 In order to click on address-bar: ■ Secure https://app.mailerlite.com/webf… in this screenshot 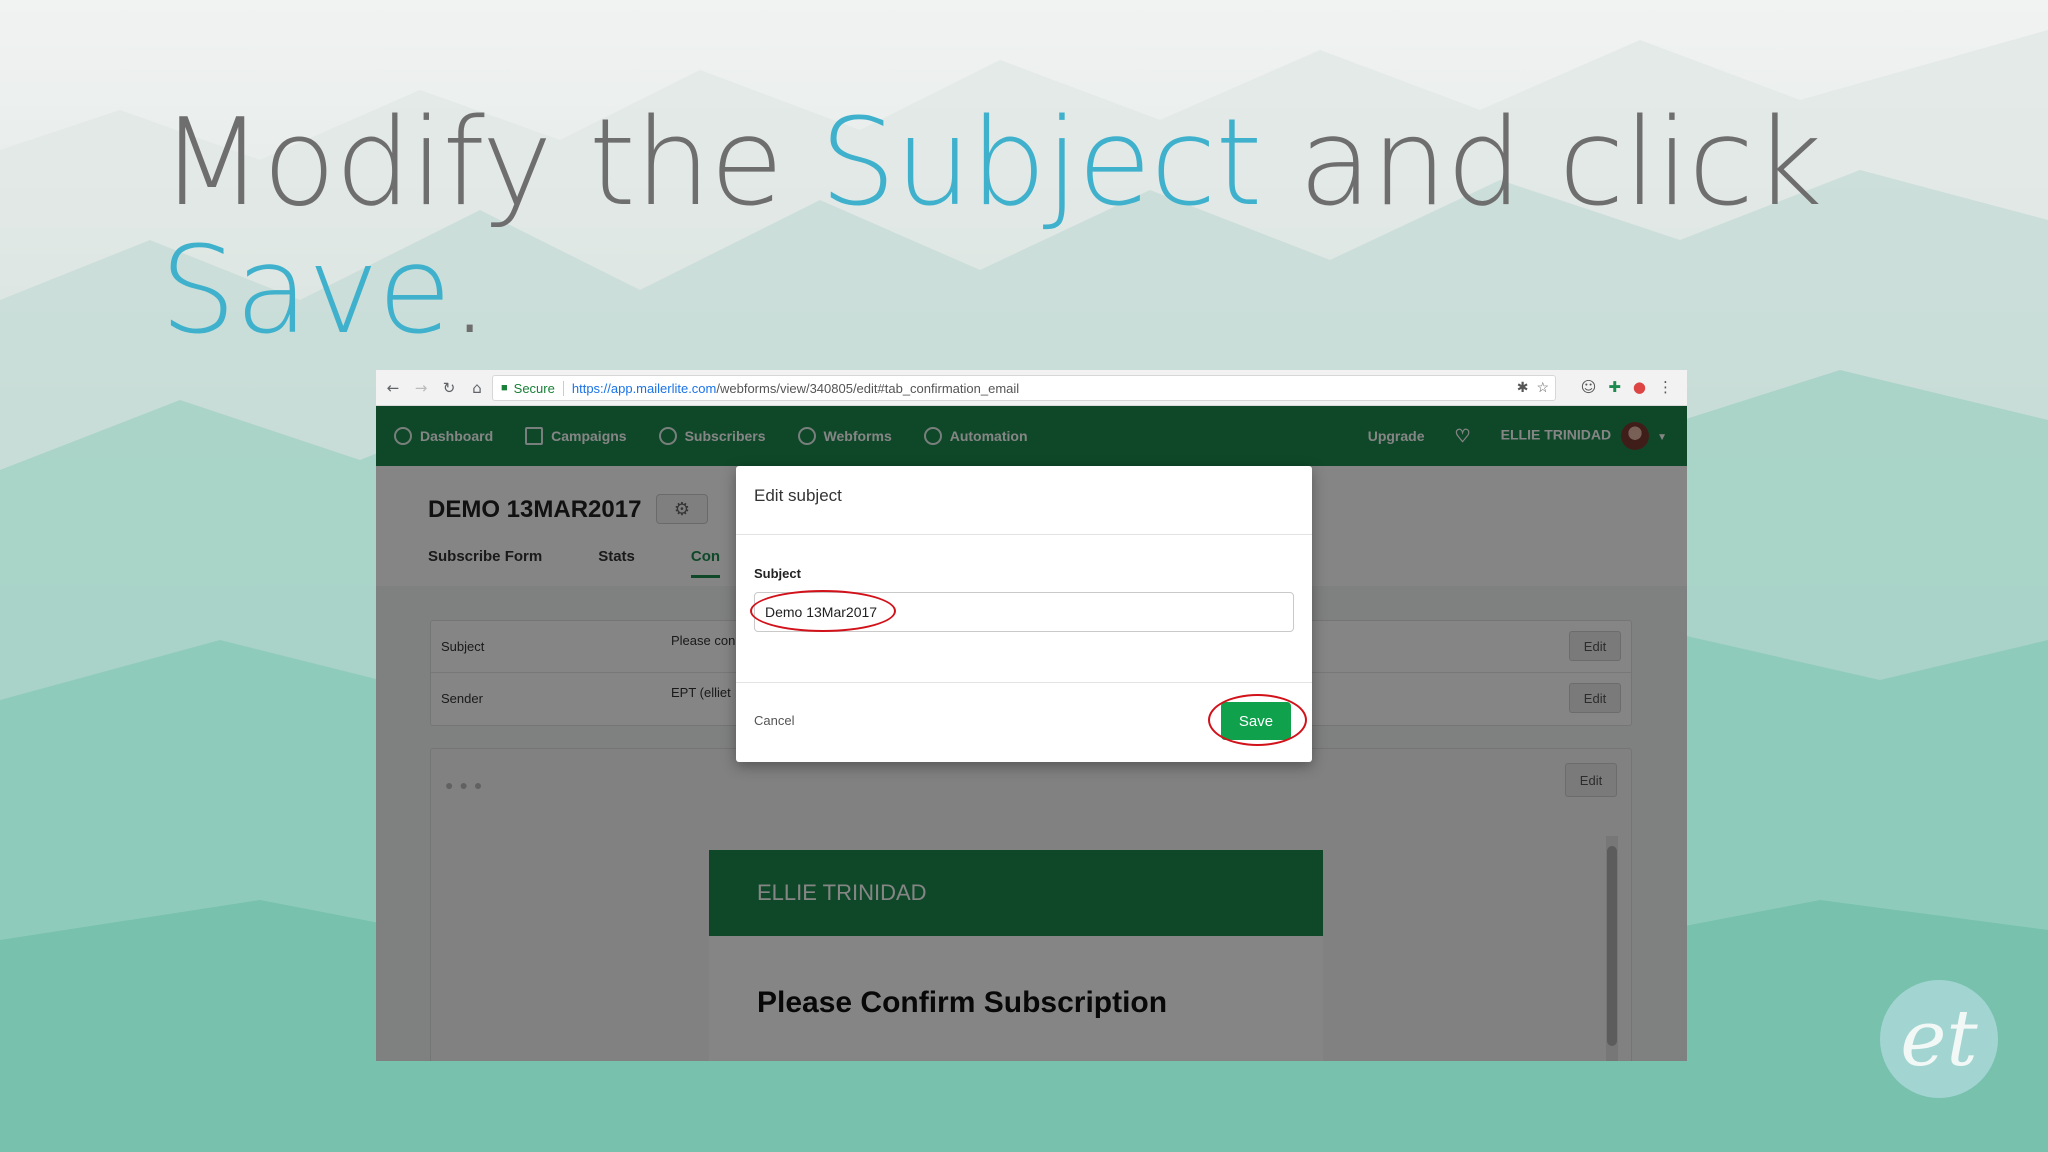, I will do `click(1024, 388)`.